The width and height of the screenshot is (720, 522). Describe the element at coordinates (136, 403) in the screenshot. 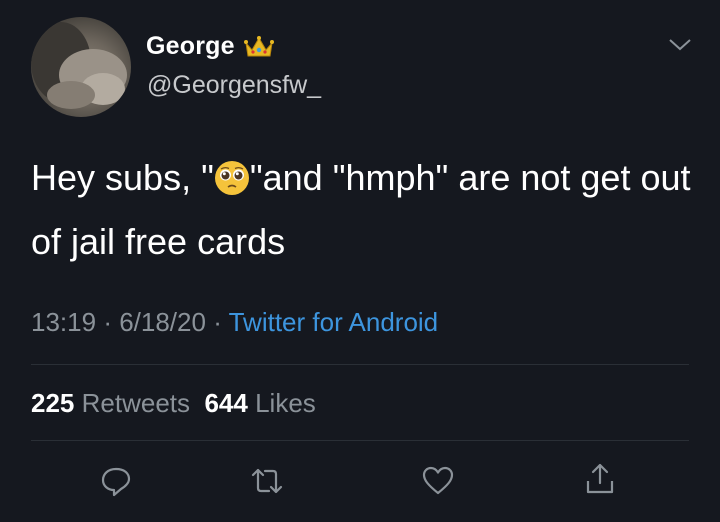

I see `retweets-label: Retweets` at that location.